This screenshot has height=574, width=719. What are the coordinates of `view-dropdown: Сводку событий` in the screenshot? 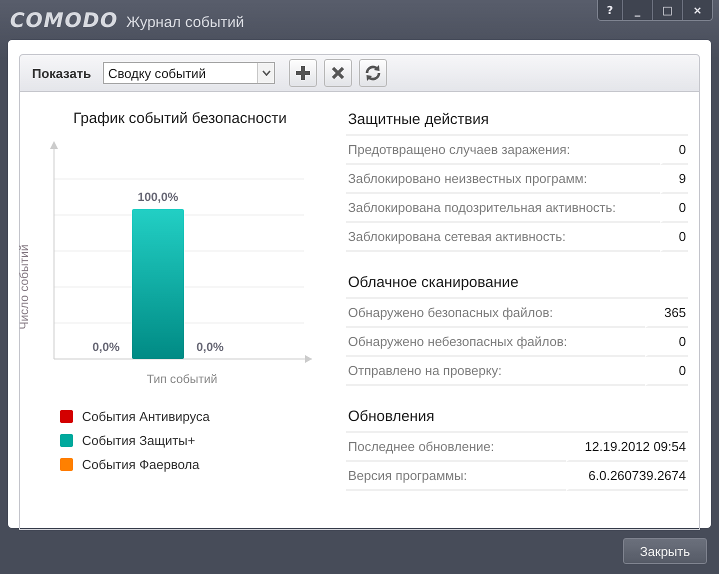 It's located at (189, 73).